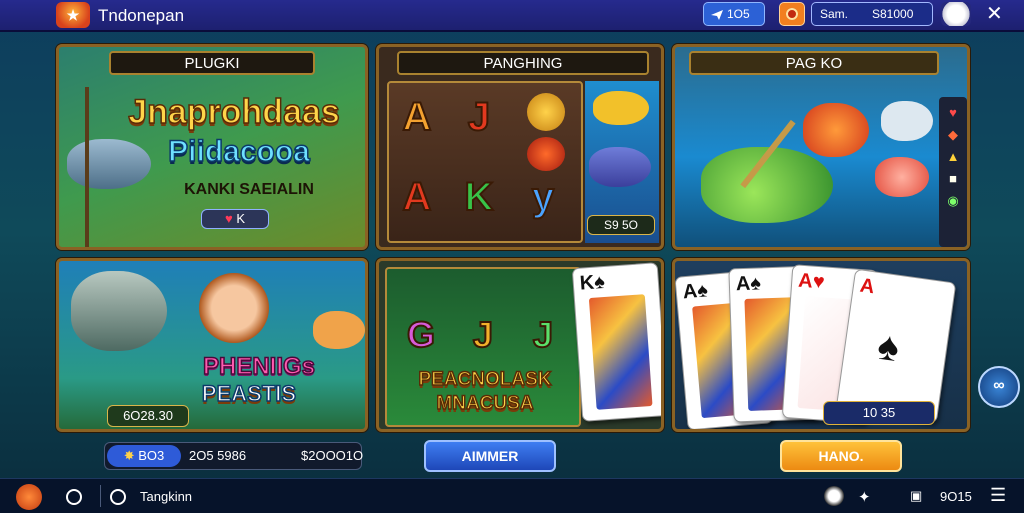 This screenshot has height=513, width=1024. Describe the element at coordinates (543, 197) in the screenshot. I see `reel-symbol: y` at that location.